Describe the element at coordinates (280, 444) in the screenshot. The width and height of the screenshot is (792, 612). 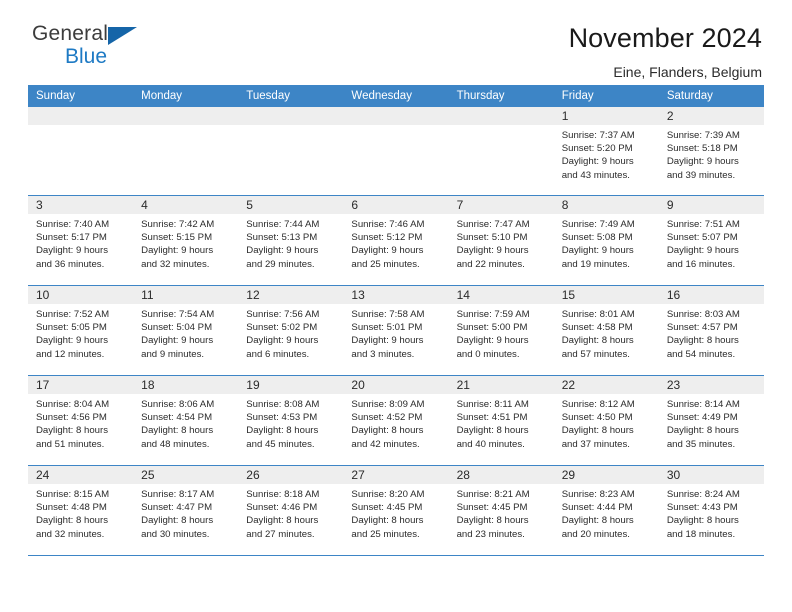
I see `daylight-duration-line2: and 45 minutes.` at that location.